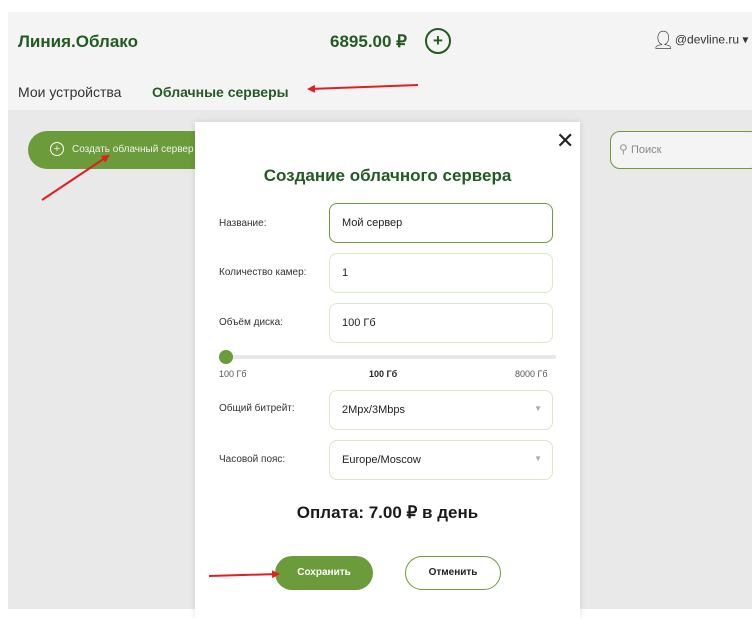 The height and width of the screenshot is (619, 752). What do you see at coordinates (263, 272) in the screenshot?
I see `cameras-label: Количество камер:` at bounding box center [263, 272].